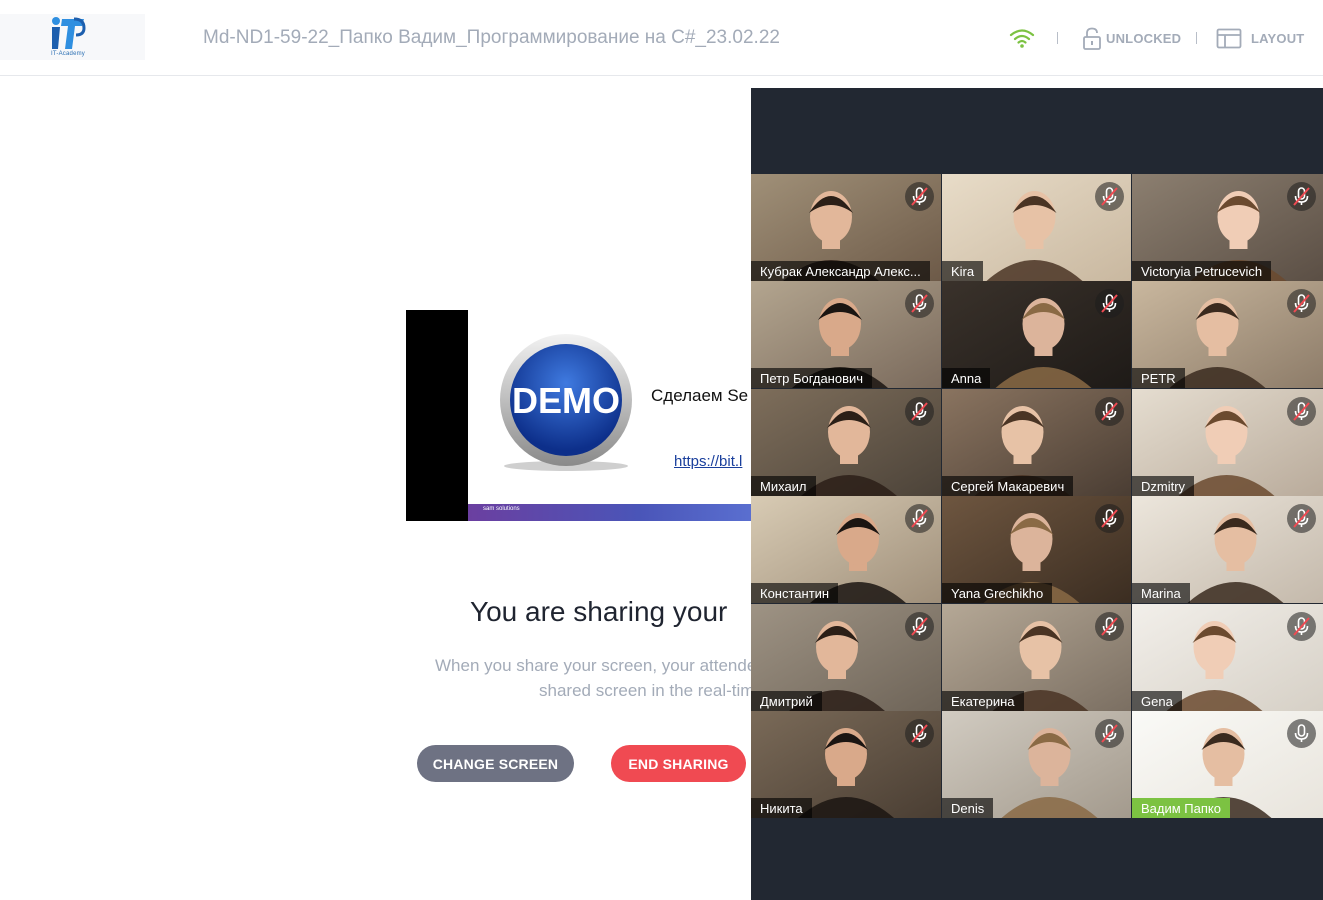 This screenshot has width=1323, height=900. I want to click on logo-caption: IT-Academy, so click(68, 54).